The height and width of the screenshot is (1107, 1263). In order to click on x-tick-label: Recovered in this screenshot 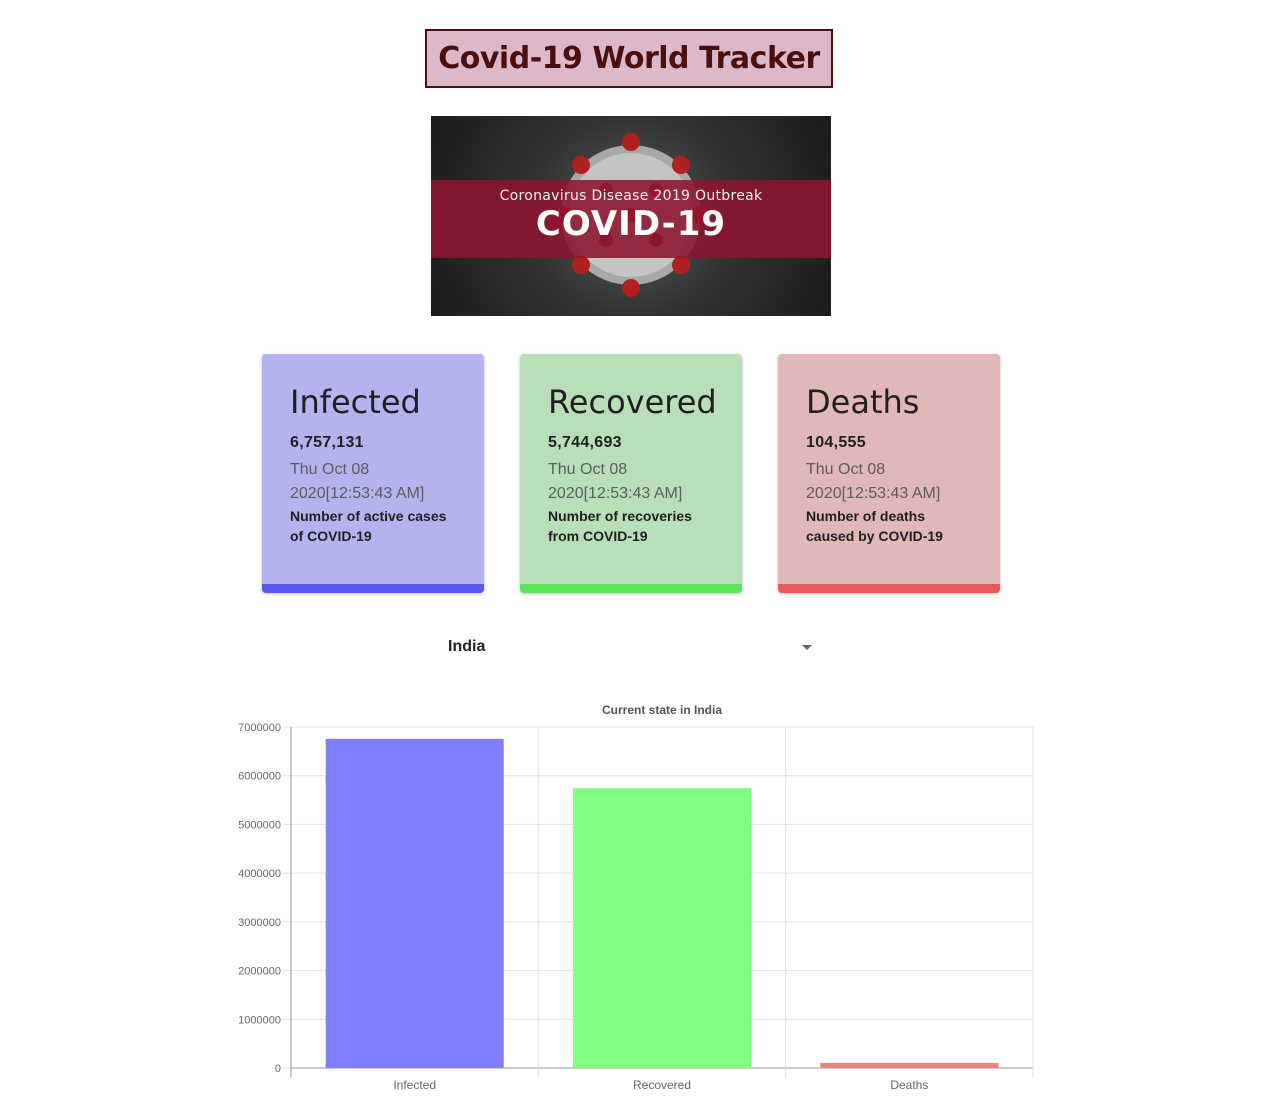, I will do `click(662, 1085)`.